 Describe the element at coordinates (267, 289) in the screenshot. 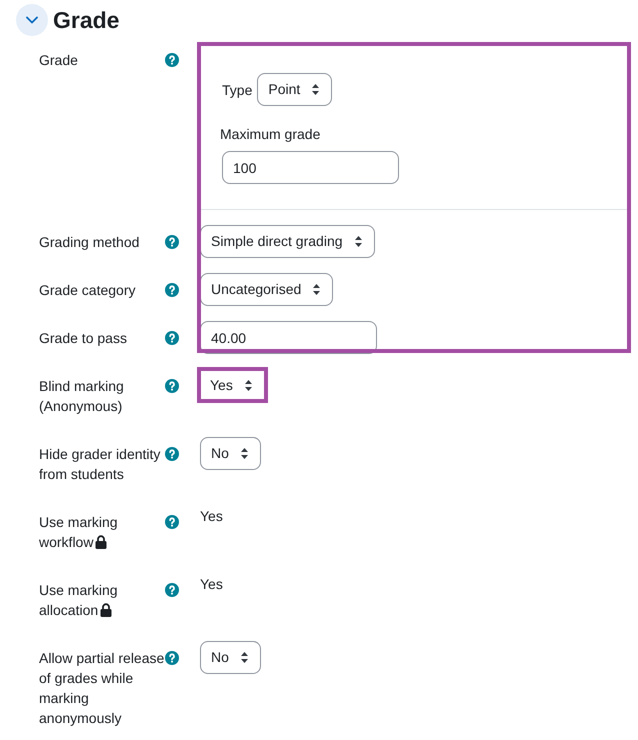

I see `select-field: Uncategorised` at that location.